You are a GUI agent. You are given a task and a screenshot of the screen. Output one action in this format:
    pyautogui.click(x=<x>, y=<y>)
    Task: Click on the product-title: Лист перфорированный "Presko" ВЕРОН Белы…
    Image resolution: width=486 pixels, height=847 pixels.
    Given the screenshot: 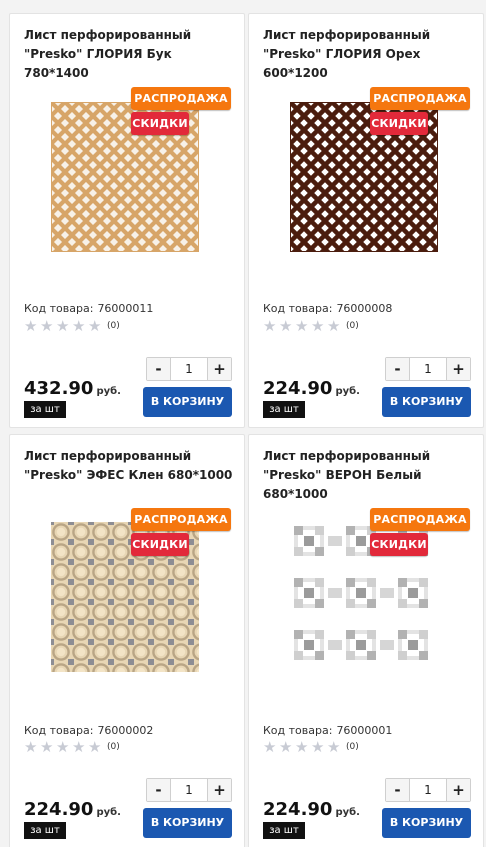 What is the action you would take?
    pyautogui.click(x=369, y=475)
    